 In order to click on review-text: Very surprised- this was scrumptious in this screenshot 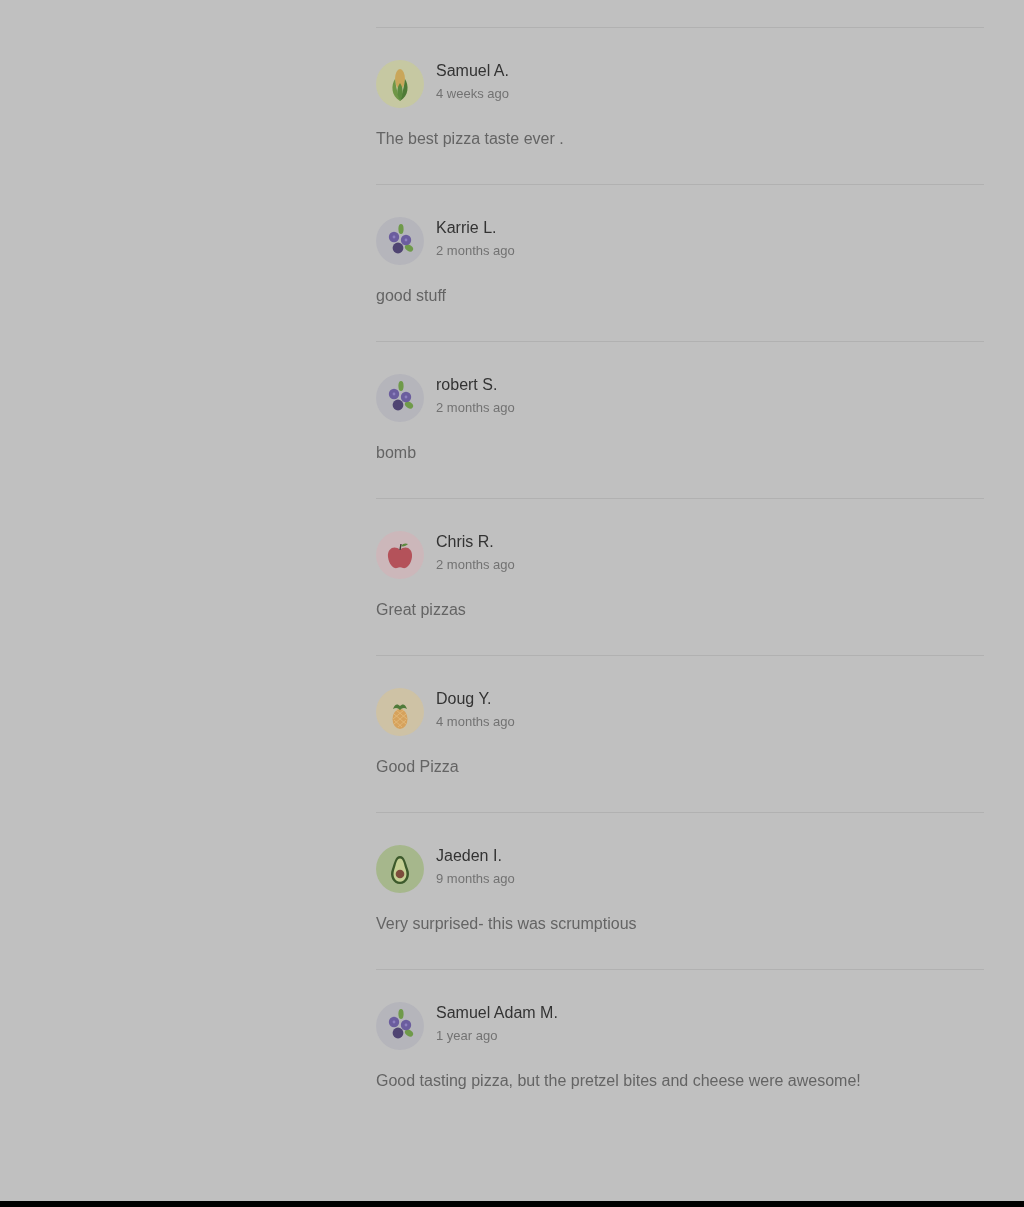, I will do `click(506, 924)`.